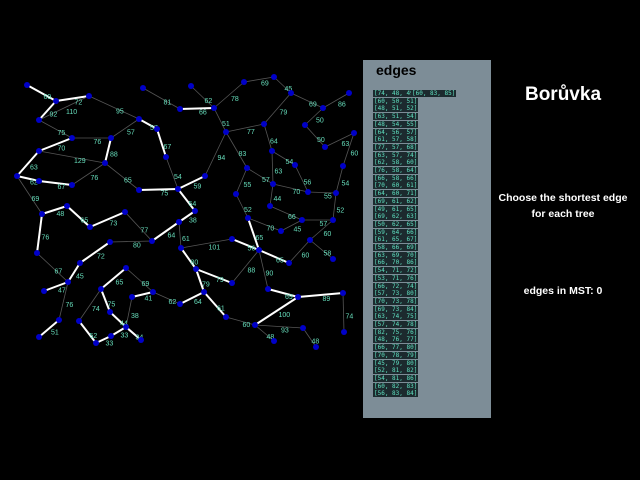 Image resolution: width=640 pixels, height=480 pixels. I want to click on edge-weight-label: 38, so click(193, 221).